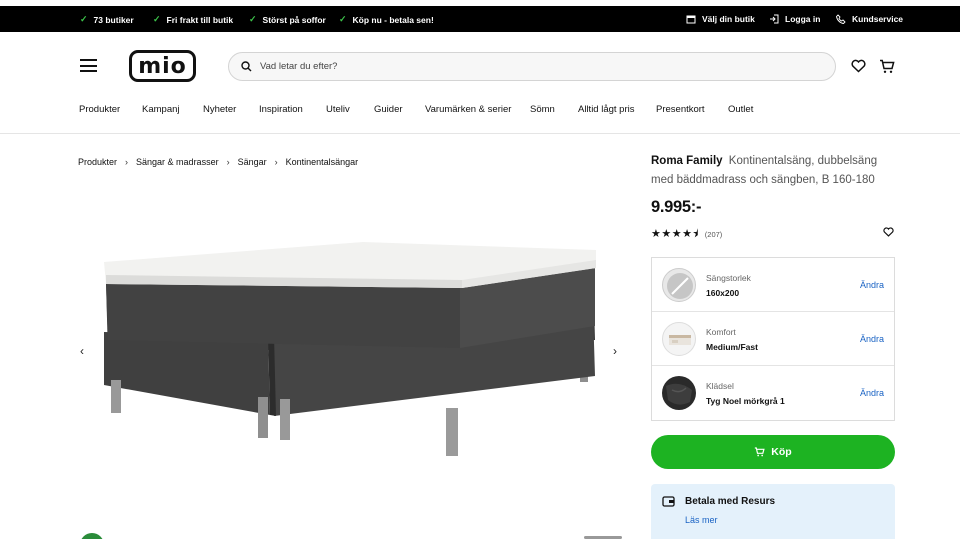 Image resolution: width=960 pixels, height=539 pixels. Describe the element at coordinates (99, 109) in the screenshot. I see `nav-item-produkter: Produkter` at that location.